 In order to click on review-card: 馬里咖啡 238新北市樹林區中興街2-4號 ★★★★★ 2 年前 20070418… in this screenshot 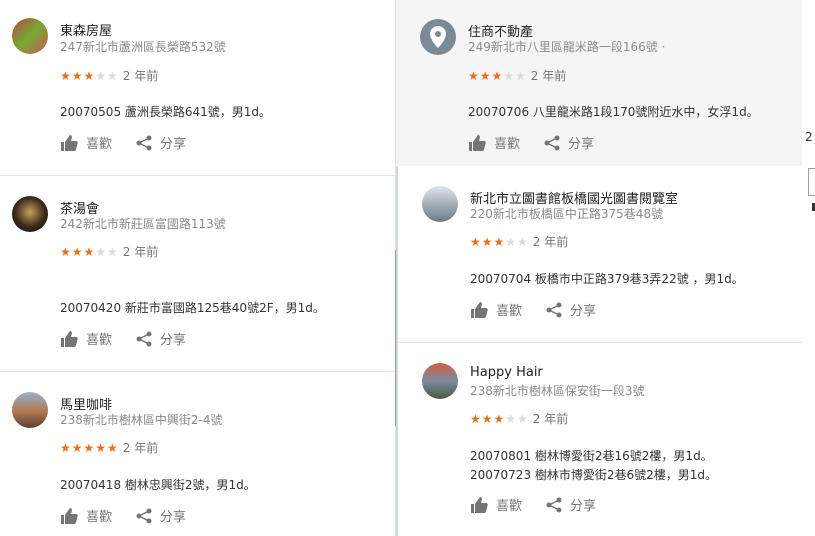, I will do `click(197, 454)`.